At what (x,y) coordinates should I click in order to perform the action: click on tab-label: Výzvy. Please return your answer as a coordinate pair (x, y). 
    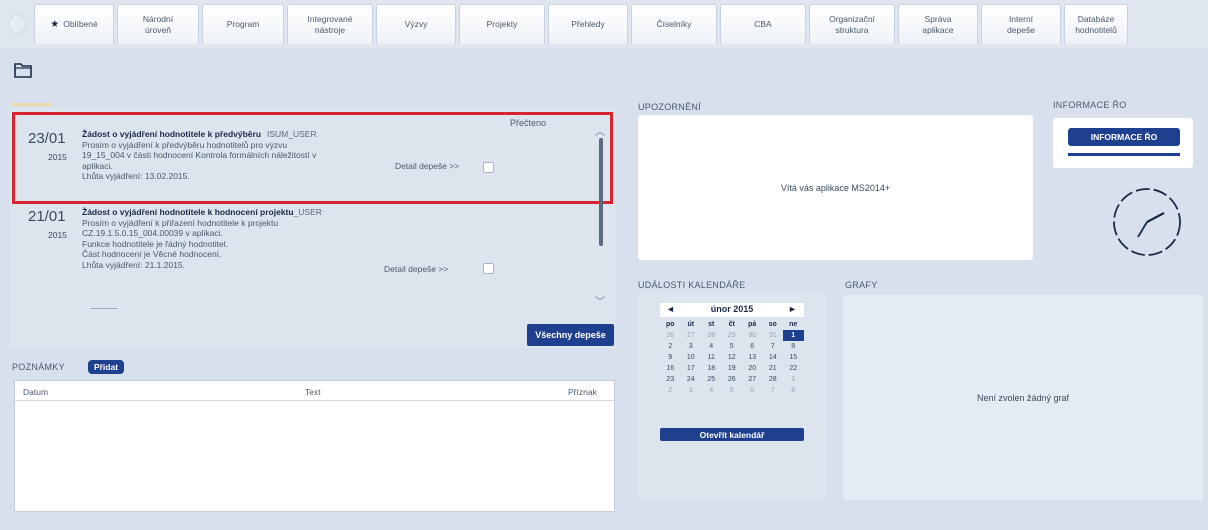
    Looking at the image, I should click on (416, 24).